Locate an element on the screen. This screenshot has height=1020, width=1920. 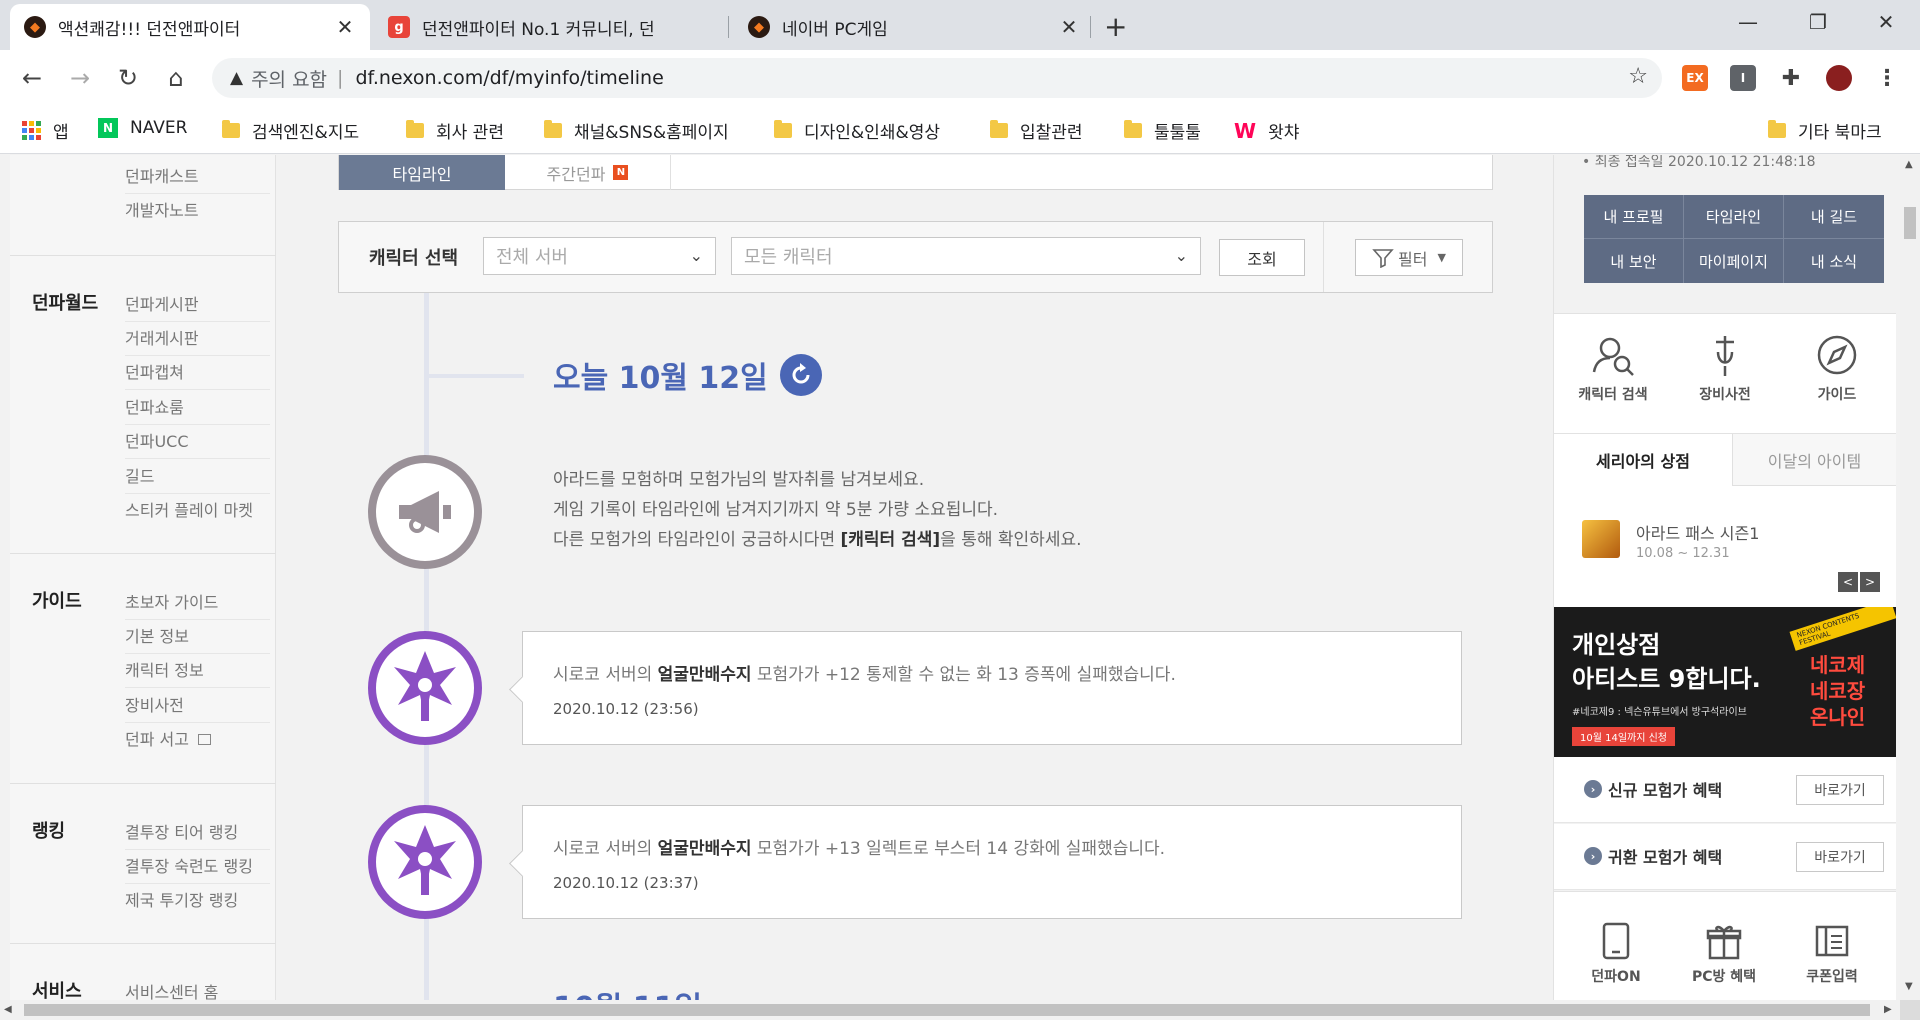
nav-item: 기본 정보 is located at coordinates (197, 638).